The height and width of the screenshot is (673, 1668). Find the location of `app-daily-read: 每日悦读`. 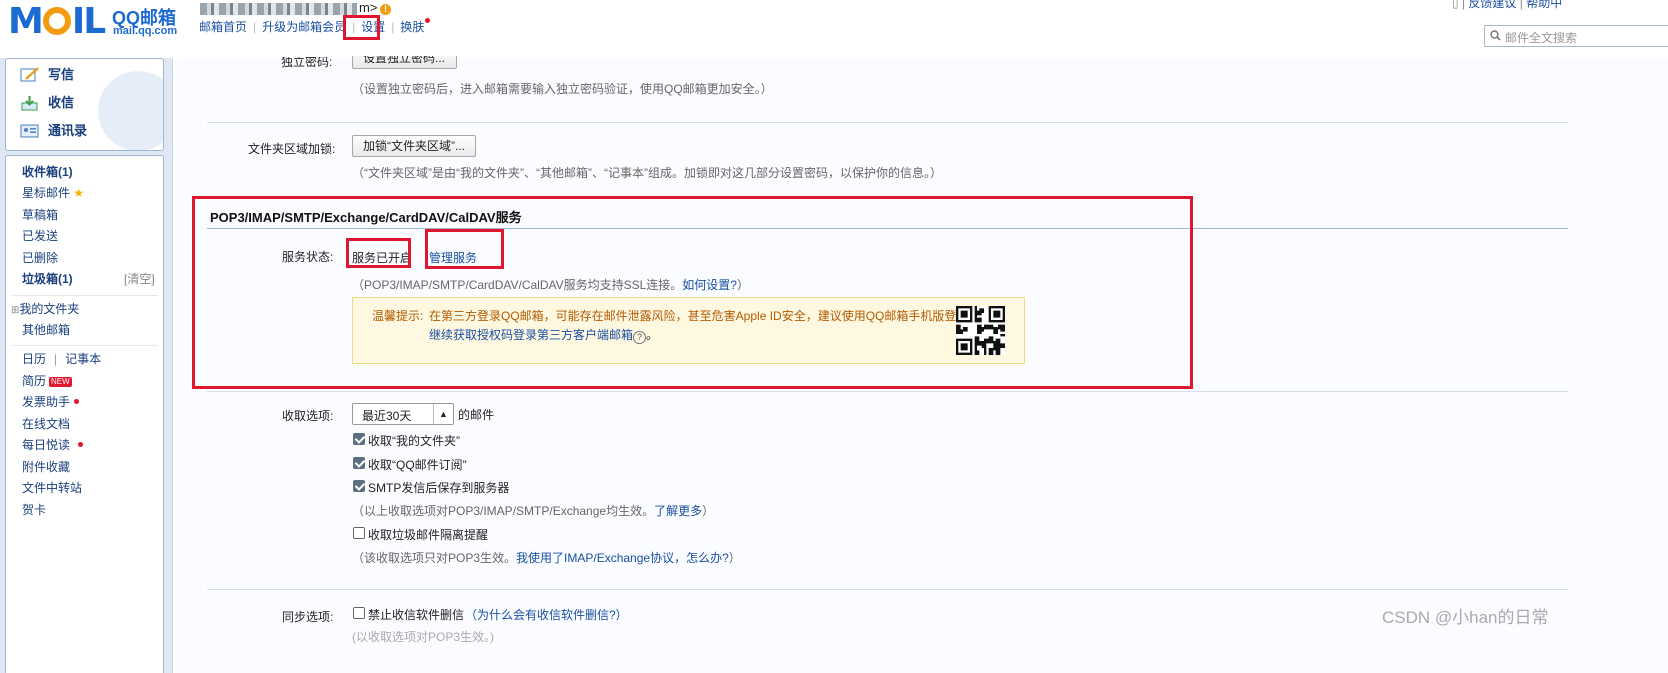

app-daily-read: 每日悦读 is located at coordinates (53, 445).